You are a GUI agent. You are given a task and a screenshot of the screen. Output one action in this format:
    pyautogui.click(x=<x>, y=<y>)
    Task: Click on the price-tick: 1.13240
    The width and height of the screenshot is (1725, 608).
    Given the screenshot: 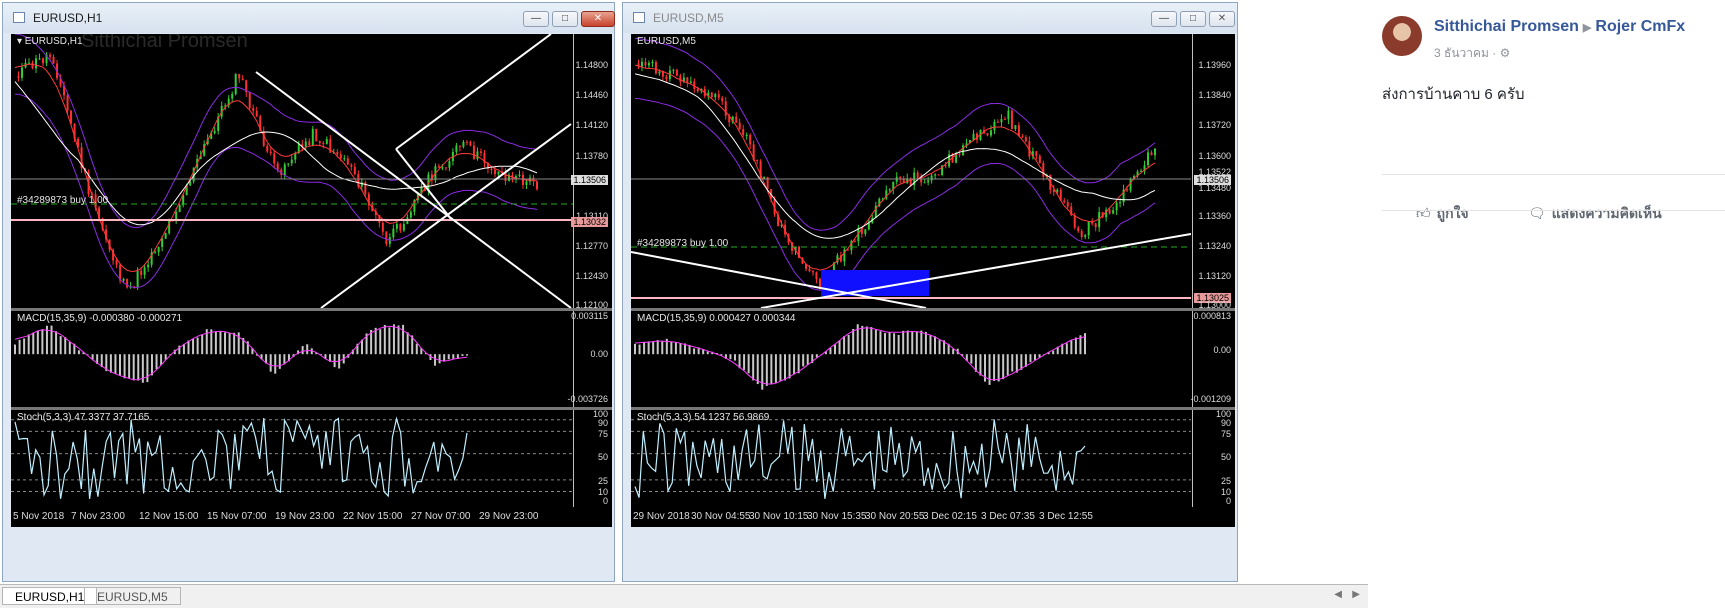 What is the action you would take?
    pyautogui.click(x=1214, y=246)
    